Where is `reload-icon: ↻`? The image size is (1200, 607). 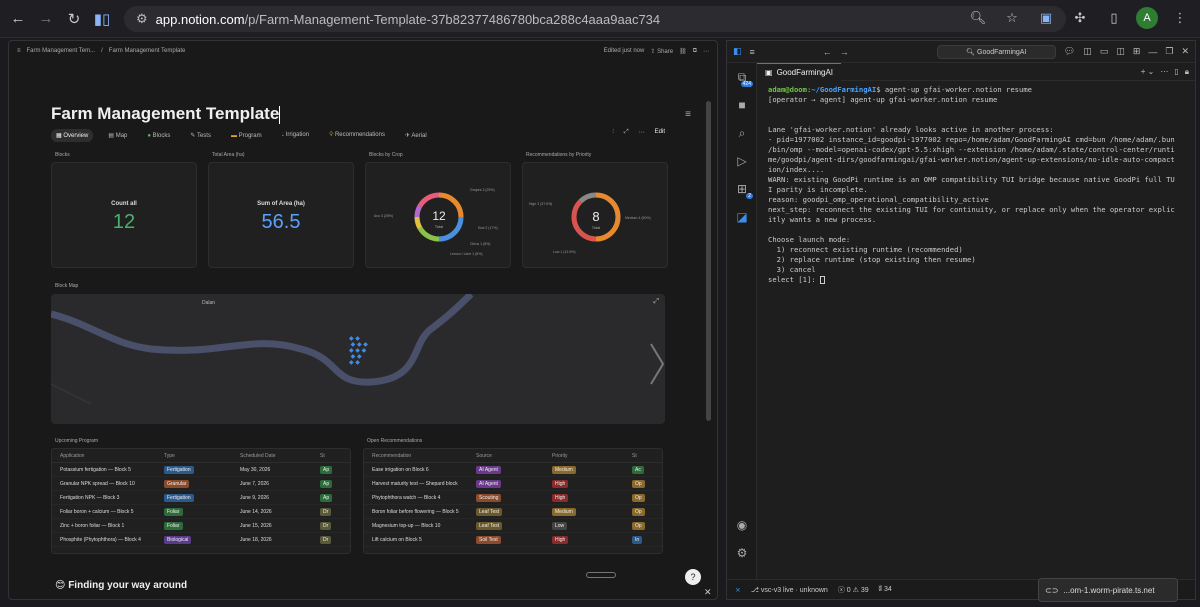 reload-icon: ↻ is located at coordinates (74, 19).